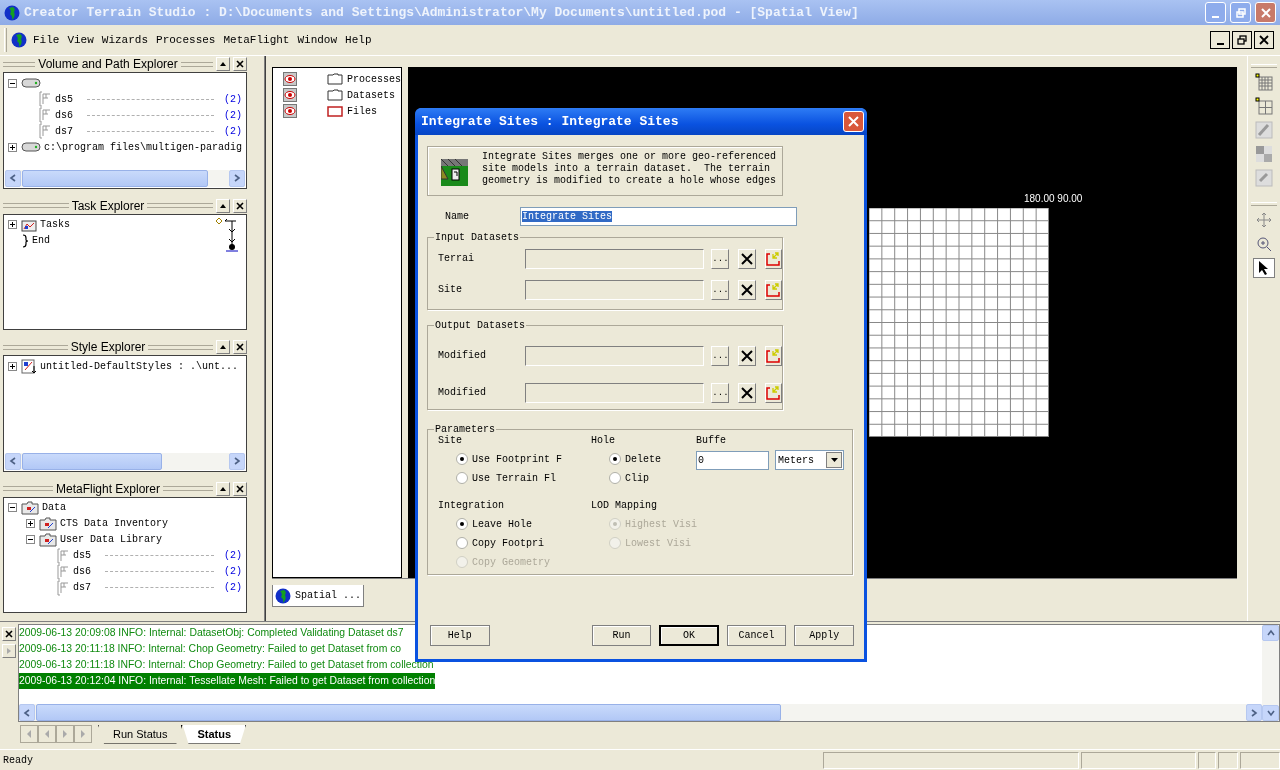  Describe the element at coordinates (108, 488) in the screenshot. I see `panel-title: MetaFlight Explorer` at that location.